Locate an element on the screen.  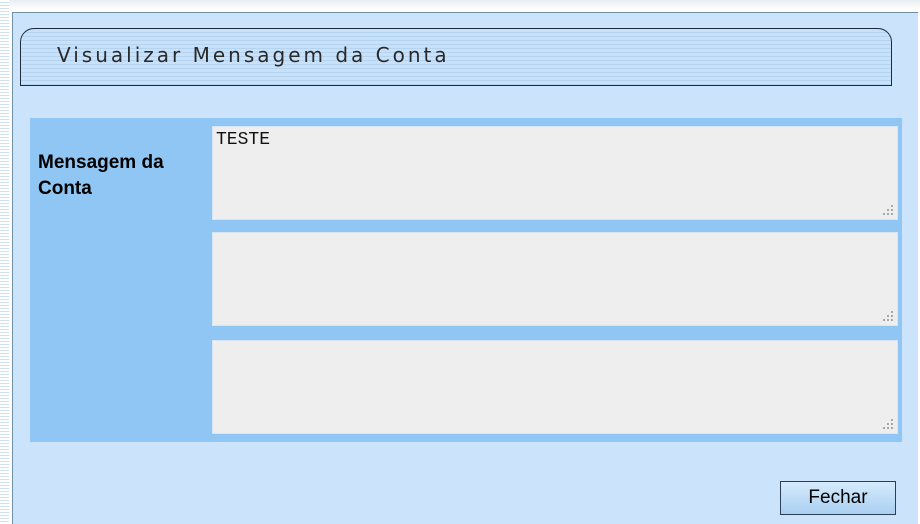
message-line-3-textarea is located at coordinates (555, 387).